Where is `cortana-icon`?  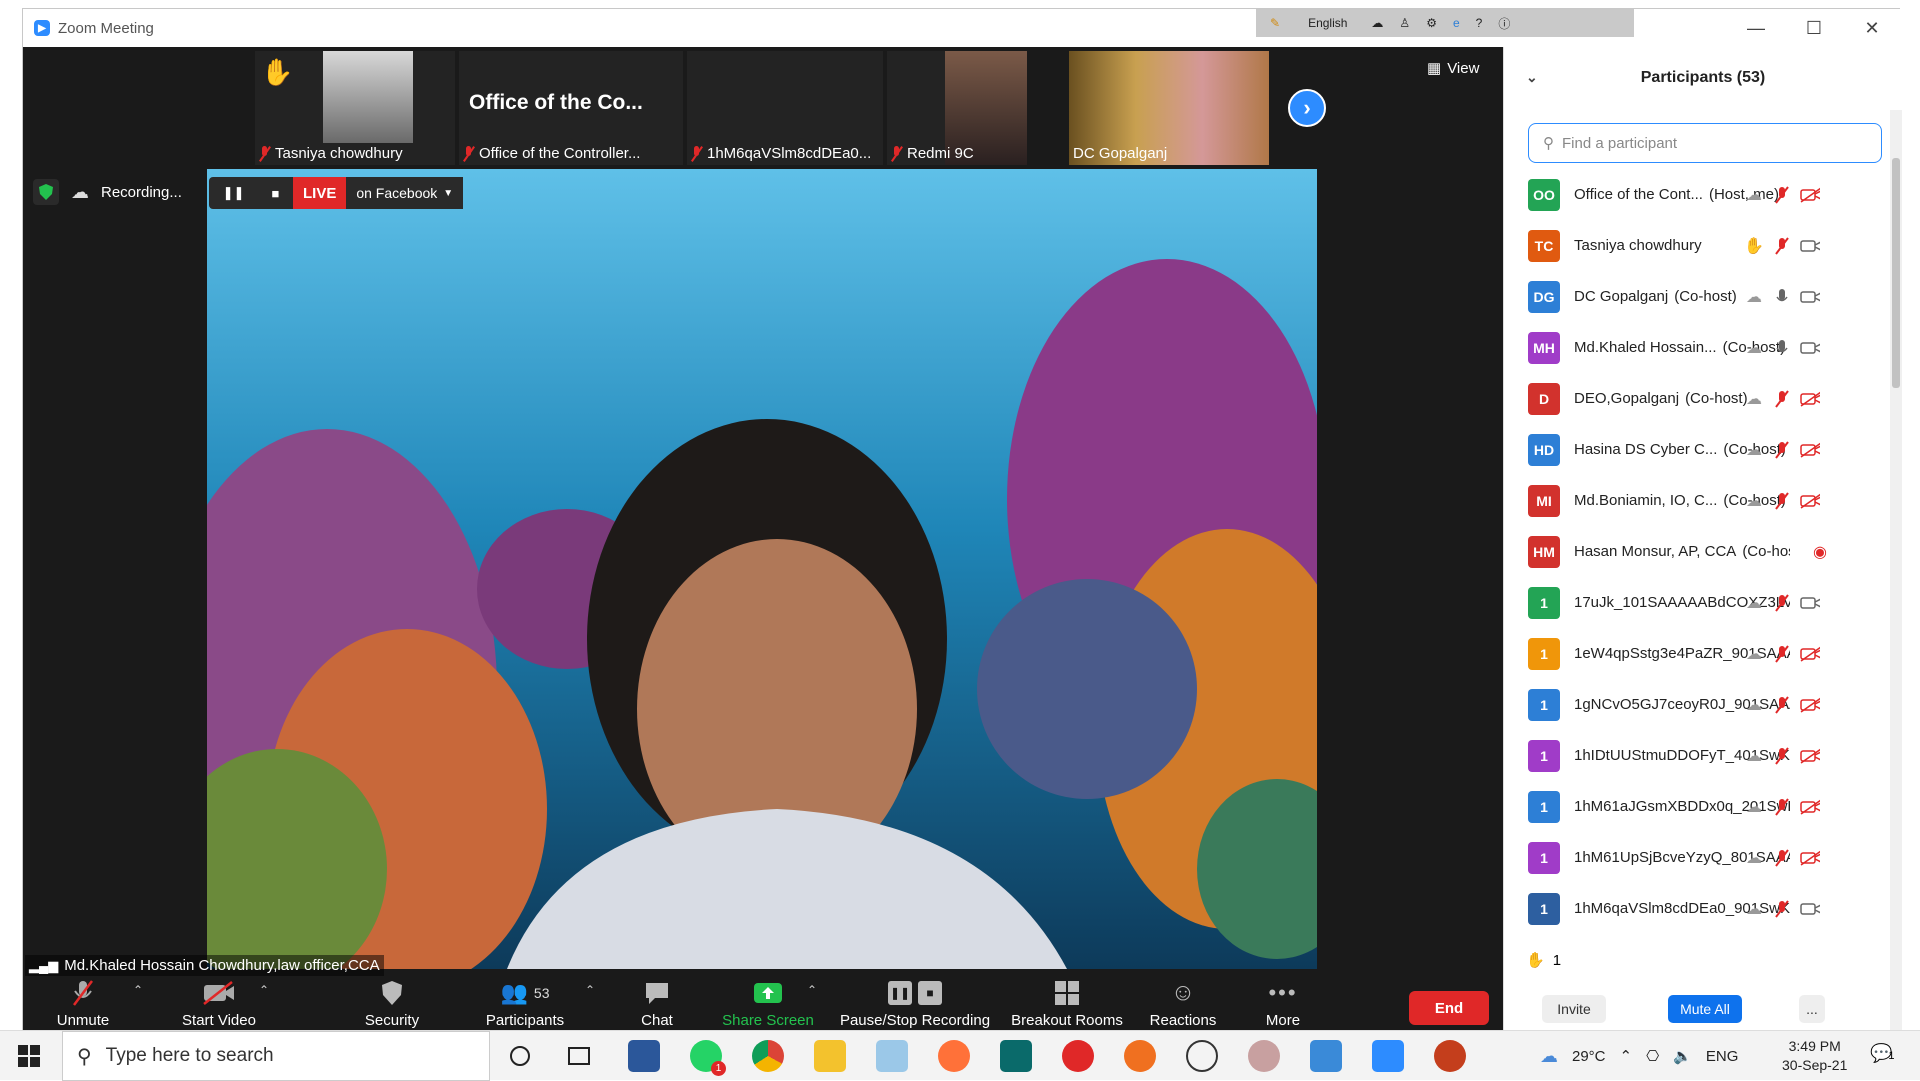
cortana-icon is located at coordinates (520, 1056).